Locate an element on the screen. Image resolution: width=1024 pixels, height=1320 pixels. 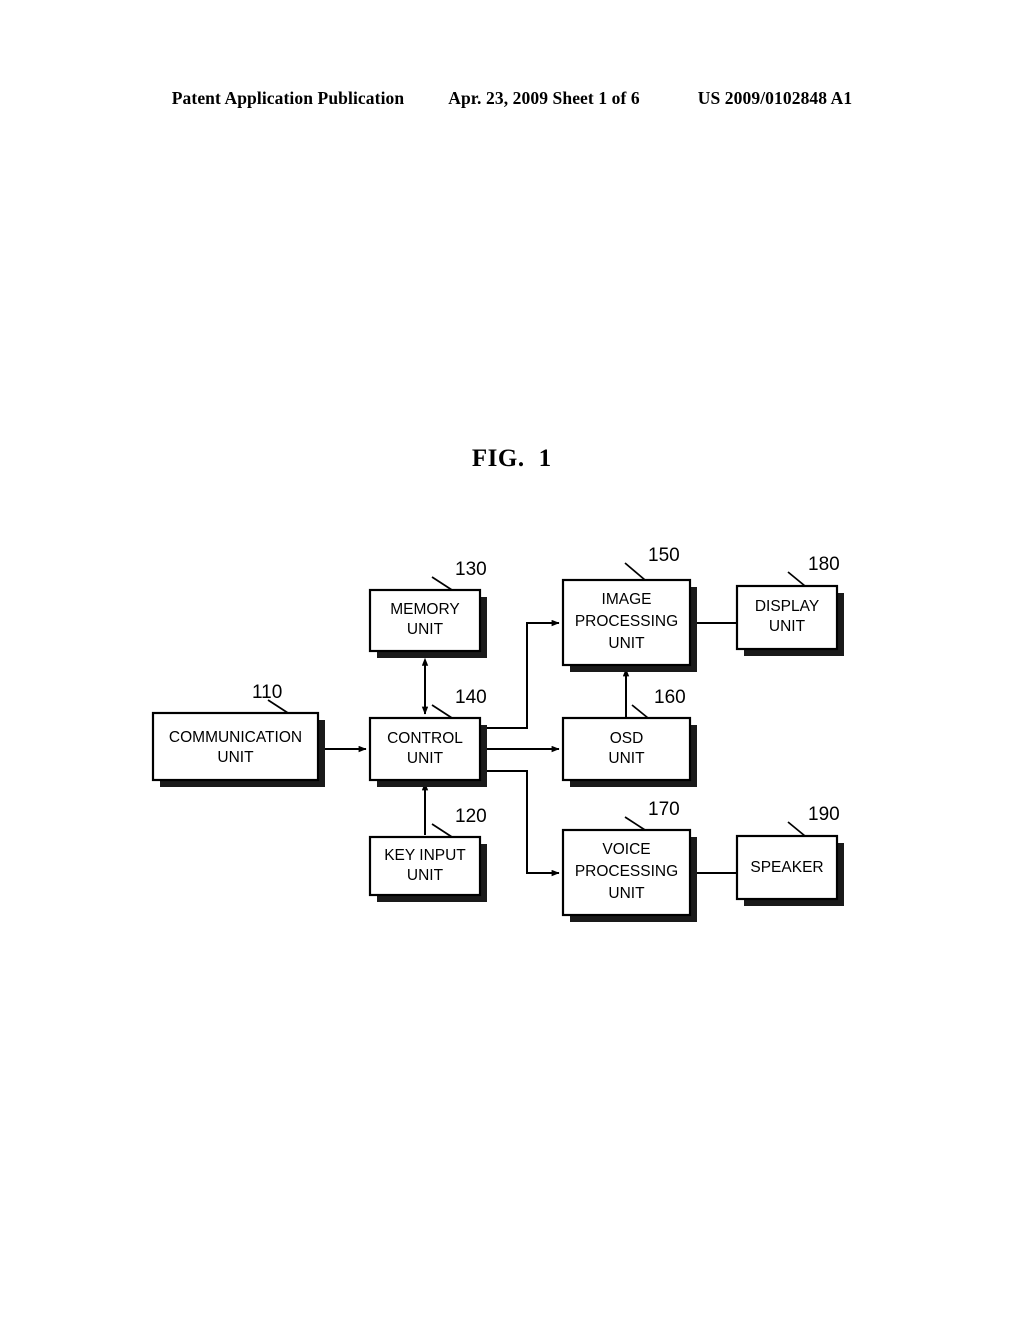
image-processing-unit-label-line3: UNIT is located at coordinates (626, 643).